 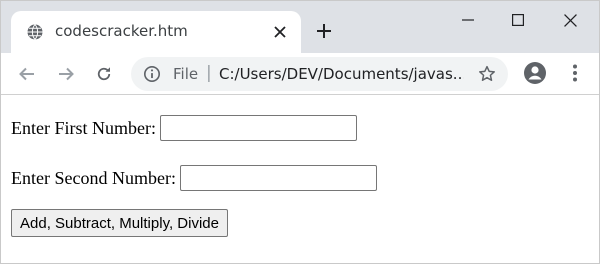 What do you see at coordinates (324, 31) in the screenshot?
I see `plus-icon` at bounding box center [324, 31].